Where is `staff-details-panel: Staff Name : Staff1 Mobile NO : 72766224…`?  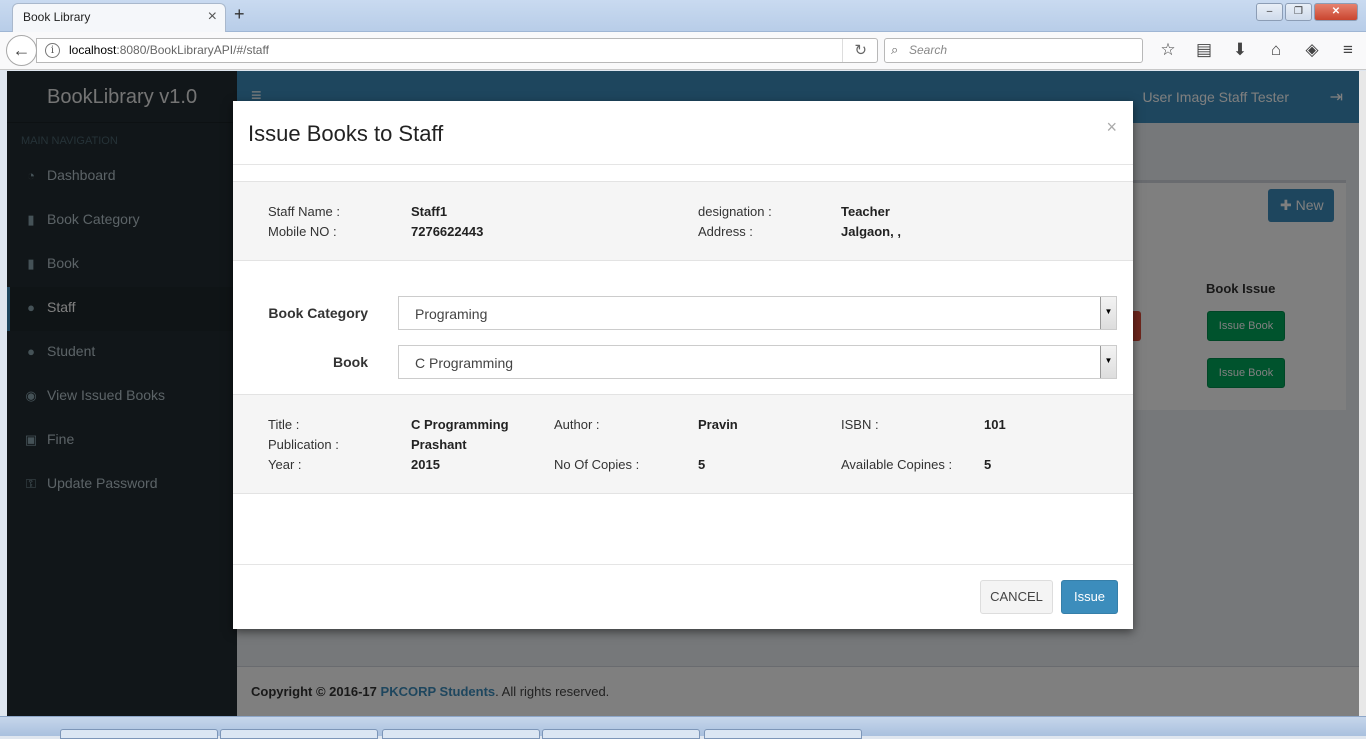 staff-details-panel: Staff Name : Staff1 Mobile NO : 72766224… is located at coordinates (683, 221).